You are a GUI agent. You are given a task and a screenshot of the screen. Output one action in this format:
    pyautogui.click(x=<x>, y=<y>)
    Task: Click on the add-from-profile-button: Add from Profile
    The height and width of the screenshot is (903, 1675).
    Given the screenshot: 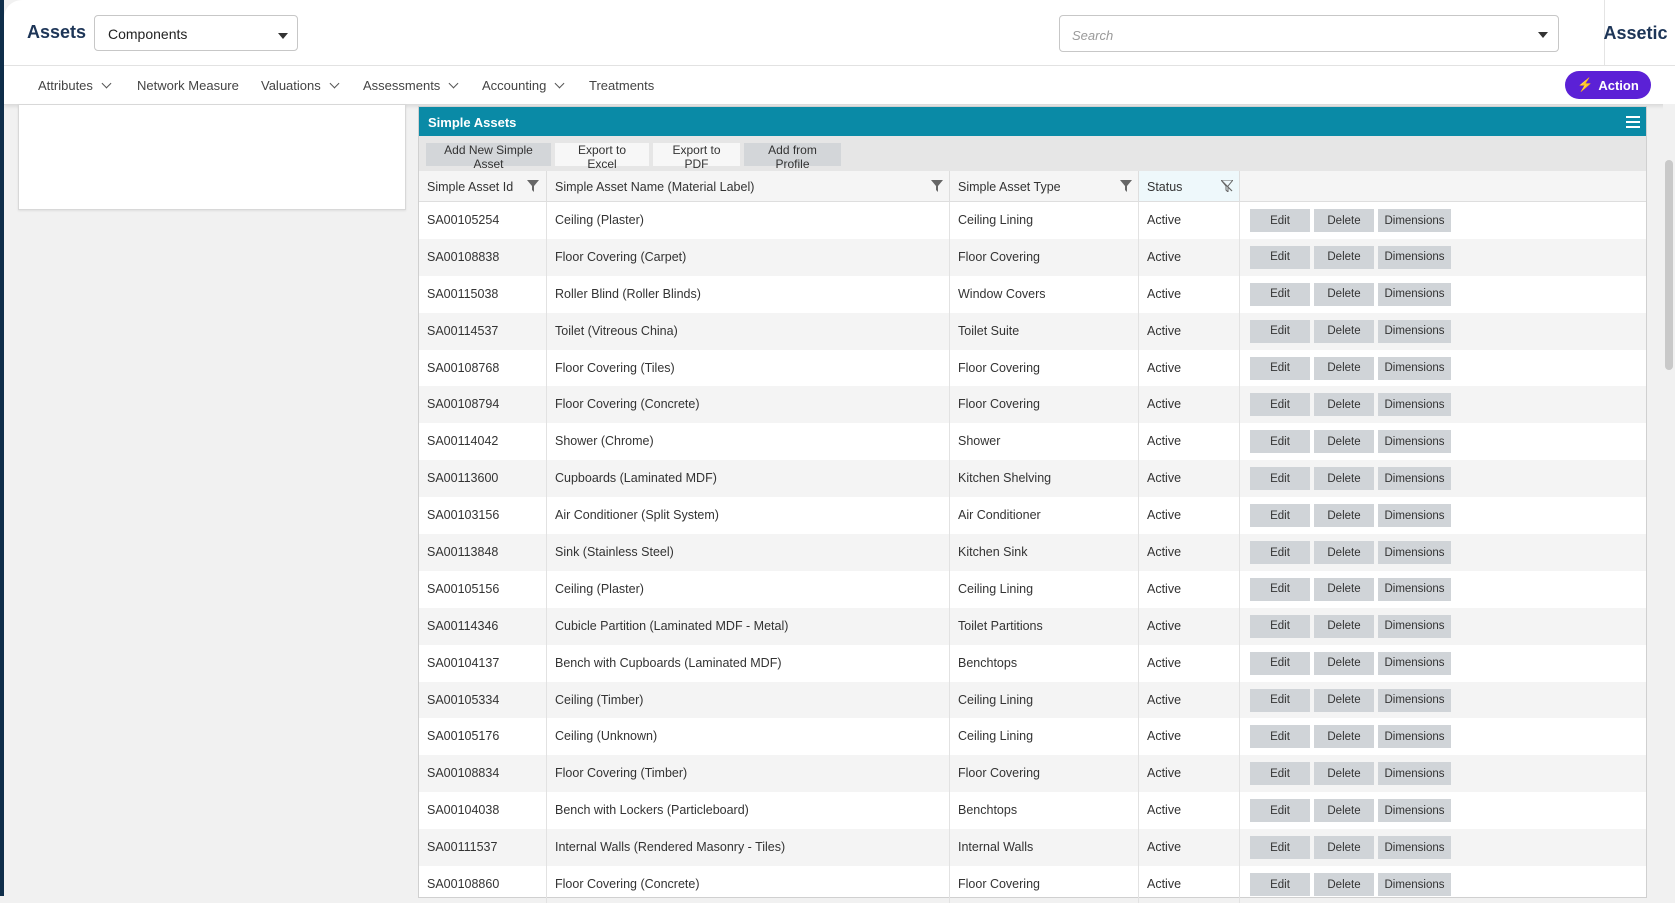 What is the action you would take?
    pyautogui.click(x=792, y=157)
    